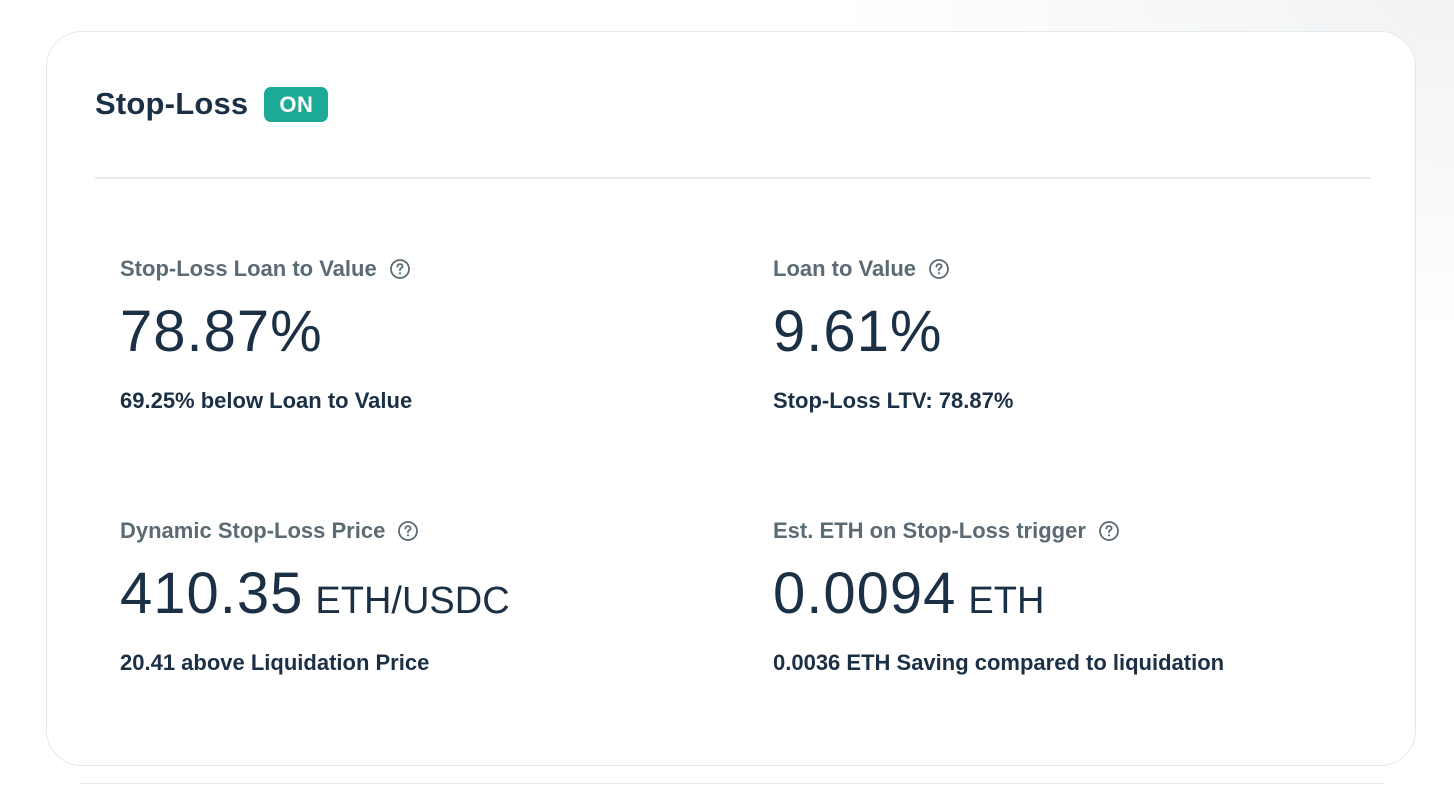 The height and width of the screenshot is (786, 1454). What do you see at coordinates (253, 530) in the screenshot?
I see `stat-label: Dynamic Stop-Loss Price` at bounding box center [253, 530].